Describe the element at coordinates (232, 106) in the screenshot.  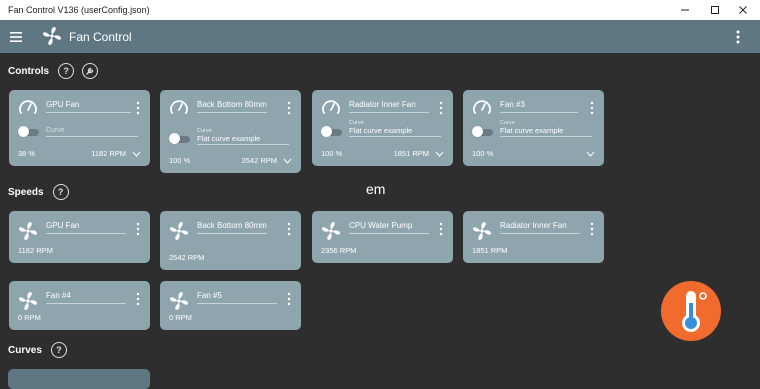
I see `control-name: Back Bottom 80mm` at that location.